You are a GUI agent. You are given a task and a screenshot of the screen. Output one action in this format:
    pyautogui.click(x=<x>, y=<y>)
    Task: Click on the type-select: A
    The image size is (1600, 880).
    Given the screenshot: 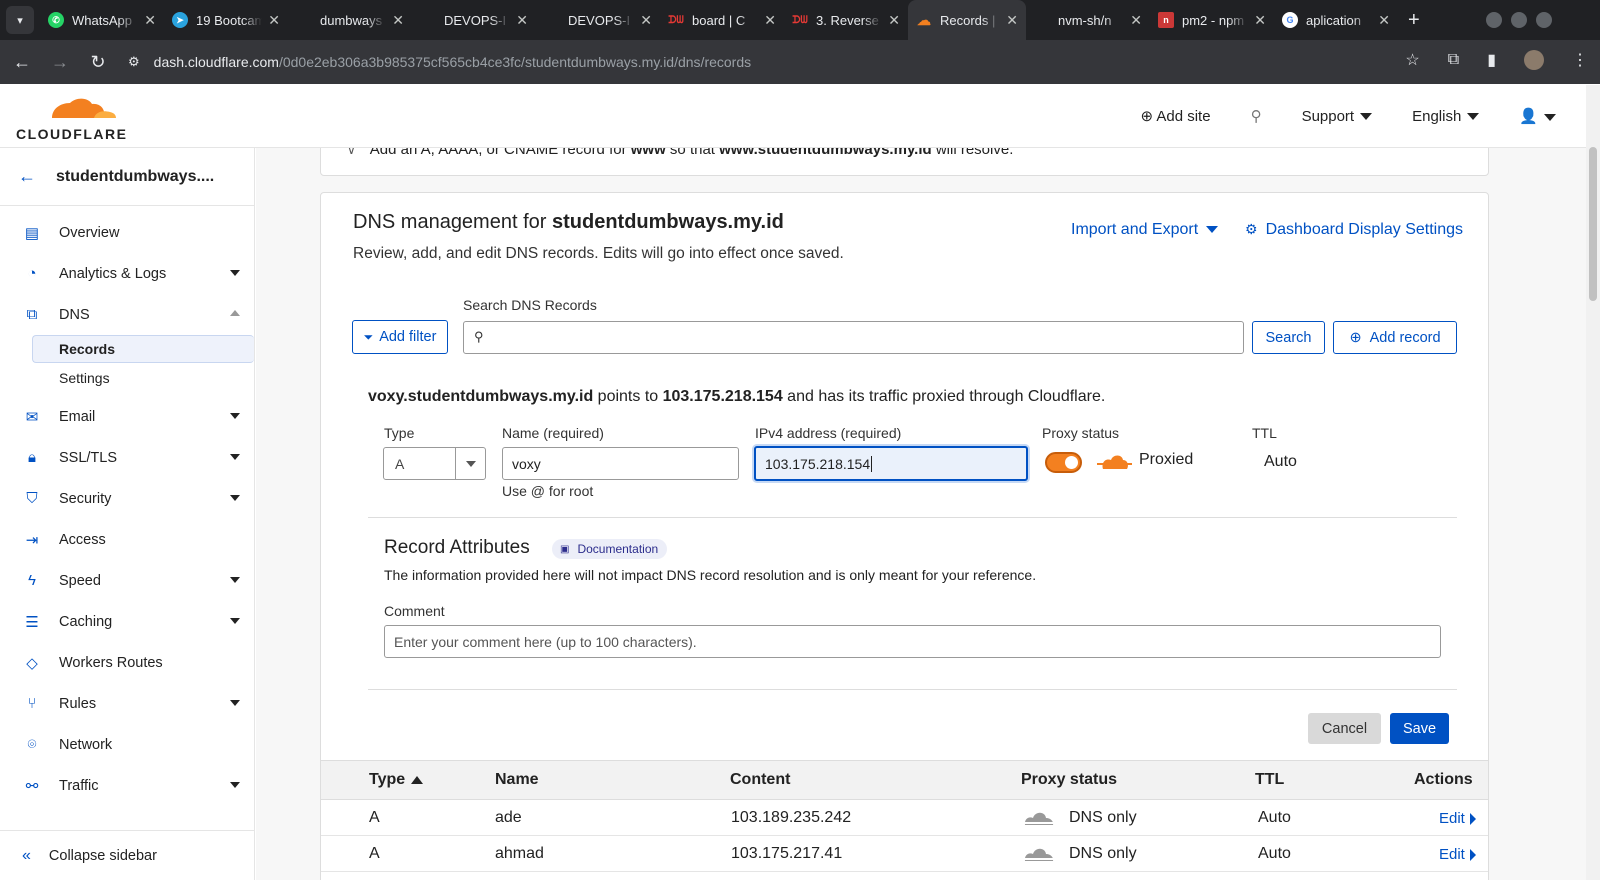 What is the action you would take?
    pyautogui.click(x=434, y=463)
    